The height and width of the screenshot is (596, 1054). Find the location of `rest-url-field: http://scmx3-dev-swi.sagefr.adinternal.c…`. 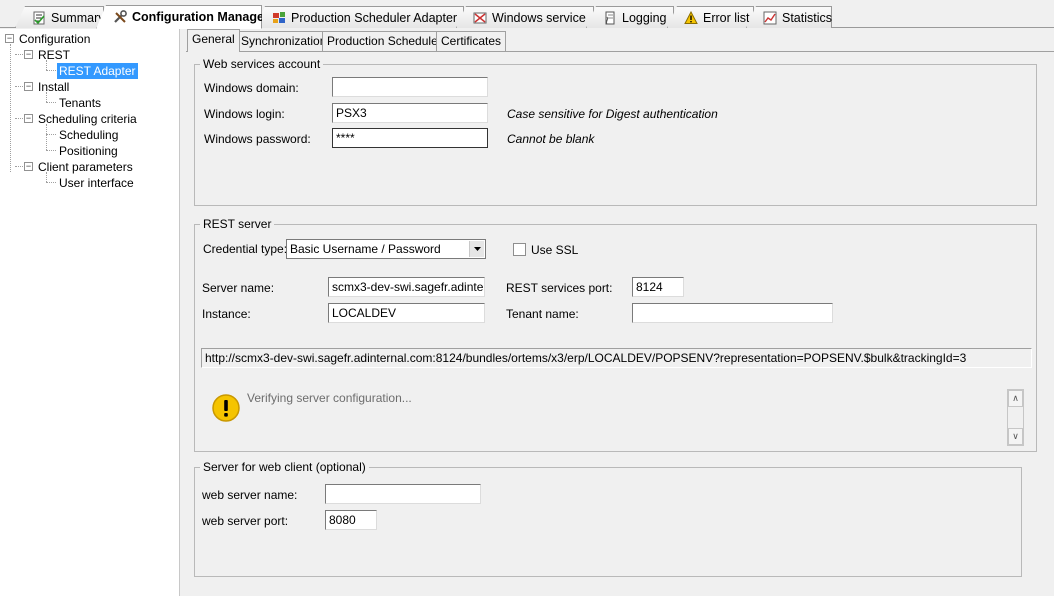

rest-url-field: http://scmx3-dev-swi.sagefr.adinternal.c… is located at coordinates (616, 358).